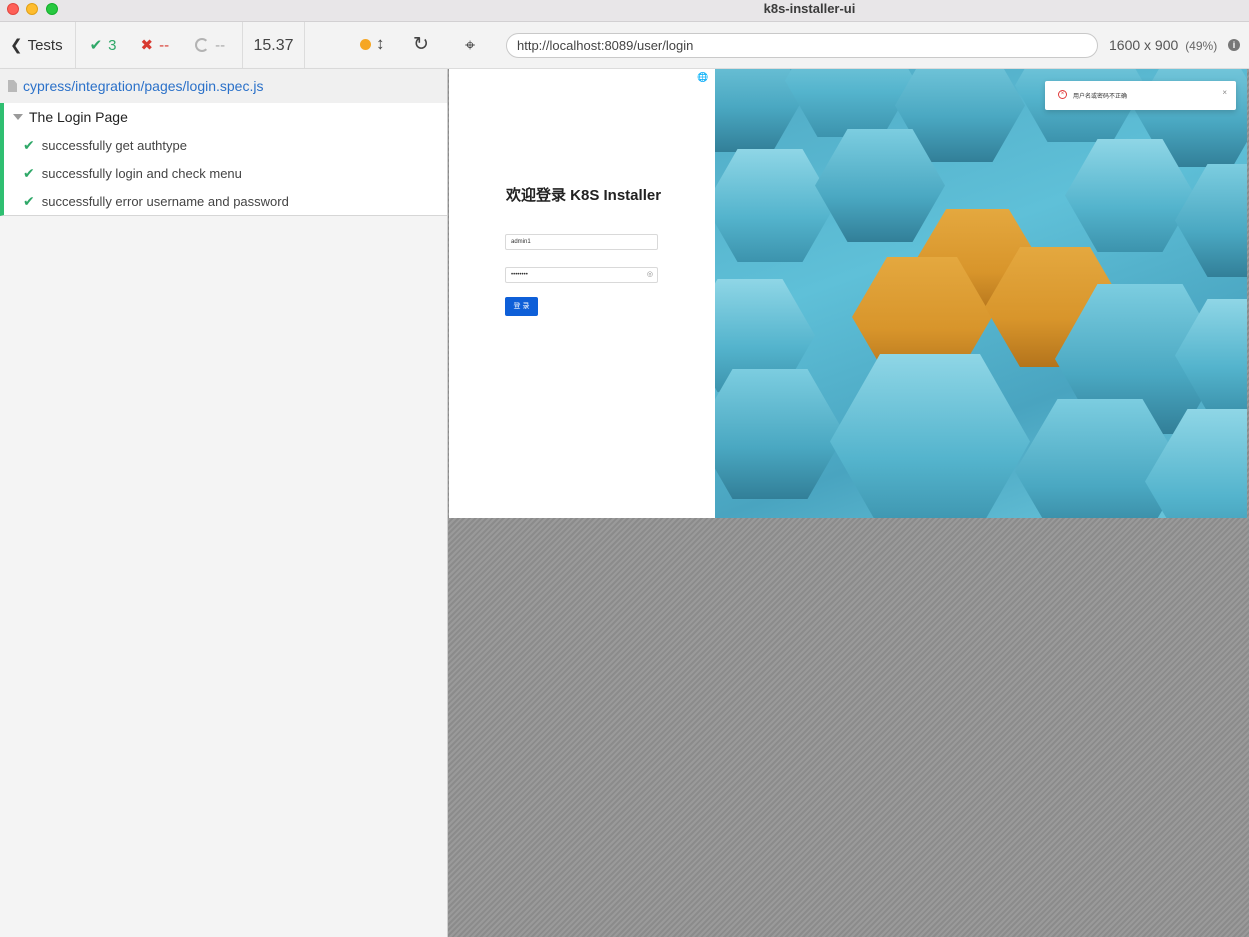 The height and width of the screenshot is (937, 1249). What do you see at coordinates (273, 45) in the screenshot?
I see `run-duration: 15.37` at bounding box center [273, 45].